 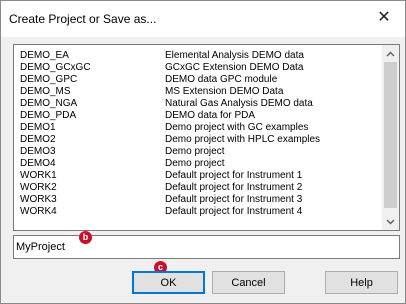 I want to click on project-description: GCxGC Extension DEMO Data, so click(x=234, y=67).